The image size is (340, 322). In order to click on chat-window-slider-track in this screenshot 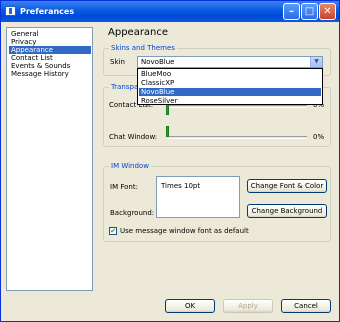, I will do `click(237, 137)`.